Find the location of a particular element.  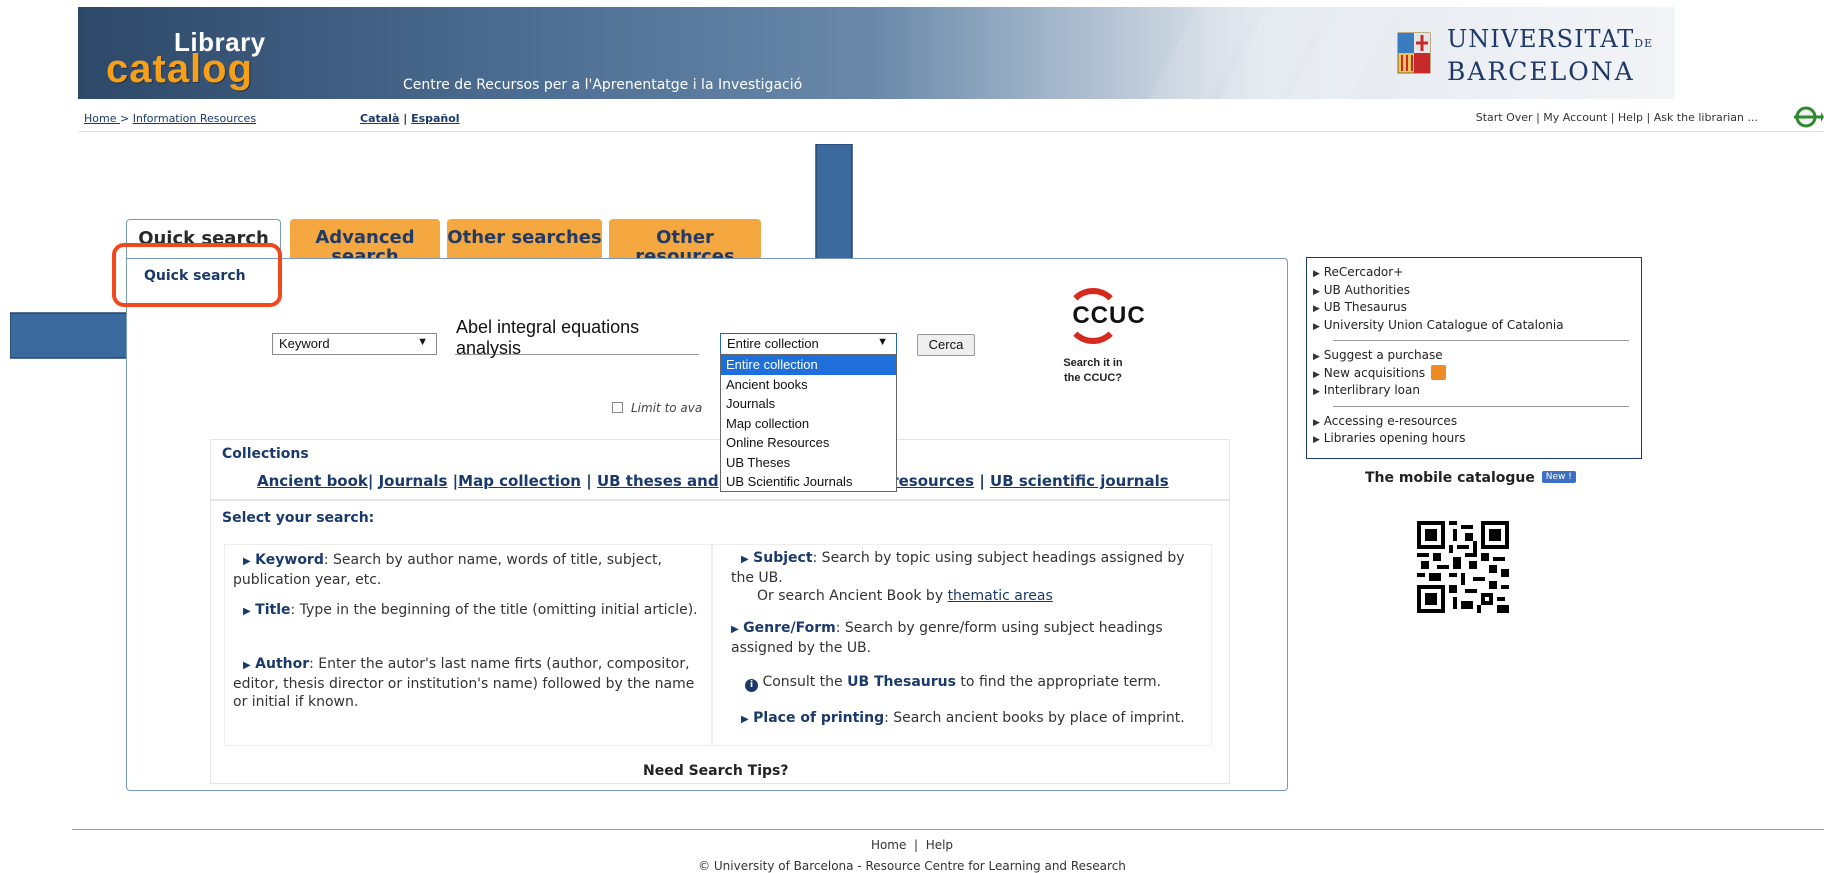

dropdown-option: Ancient books is located at coordinates (808, 385).